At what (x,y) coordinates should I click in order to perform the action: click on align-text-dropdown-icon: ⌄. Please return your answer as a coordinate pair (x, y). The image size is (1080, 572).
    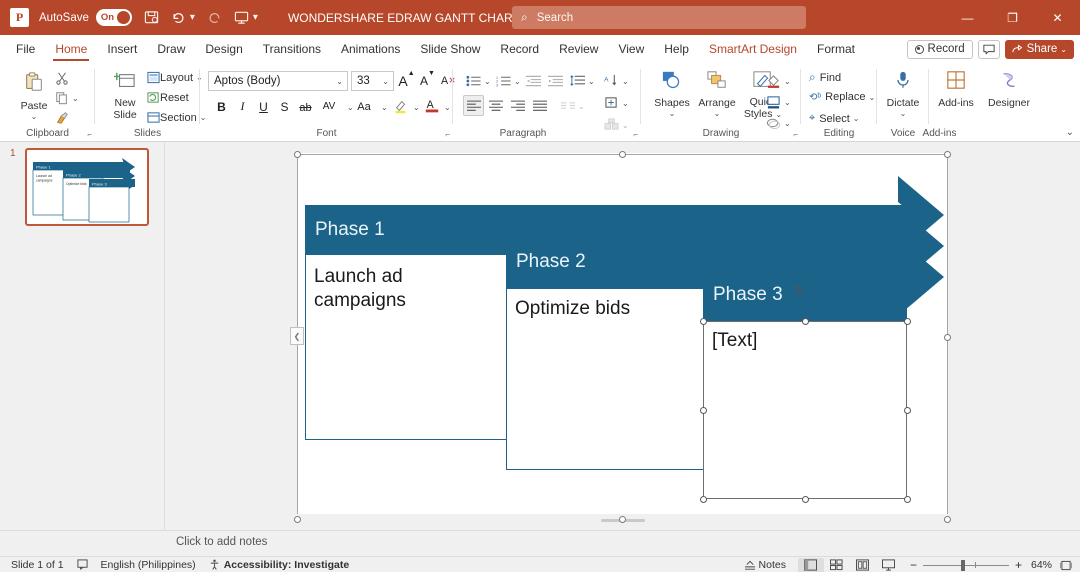
    Looking at the image, I should click on (625, 103).